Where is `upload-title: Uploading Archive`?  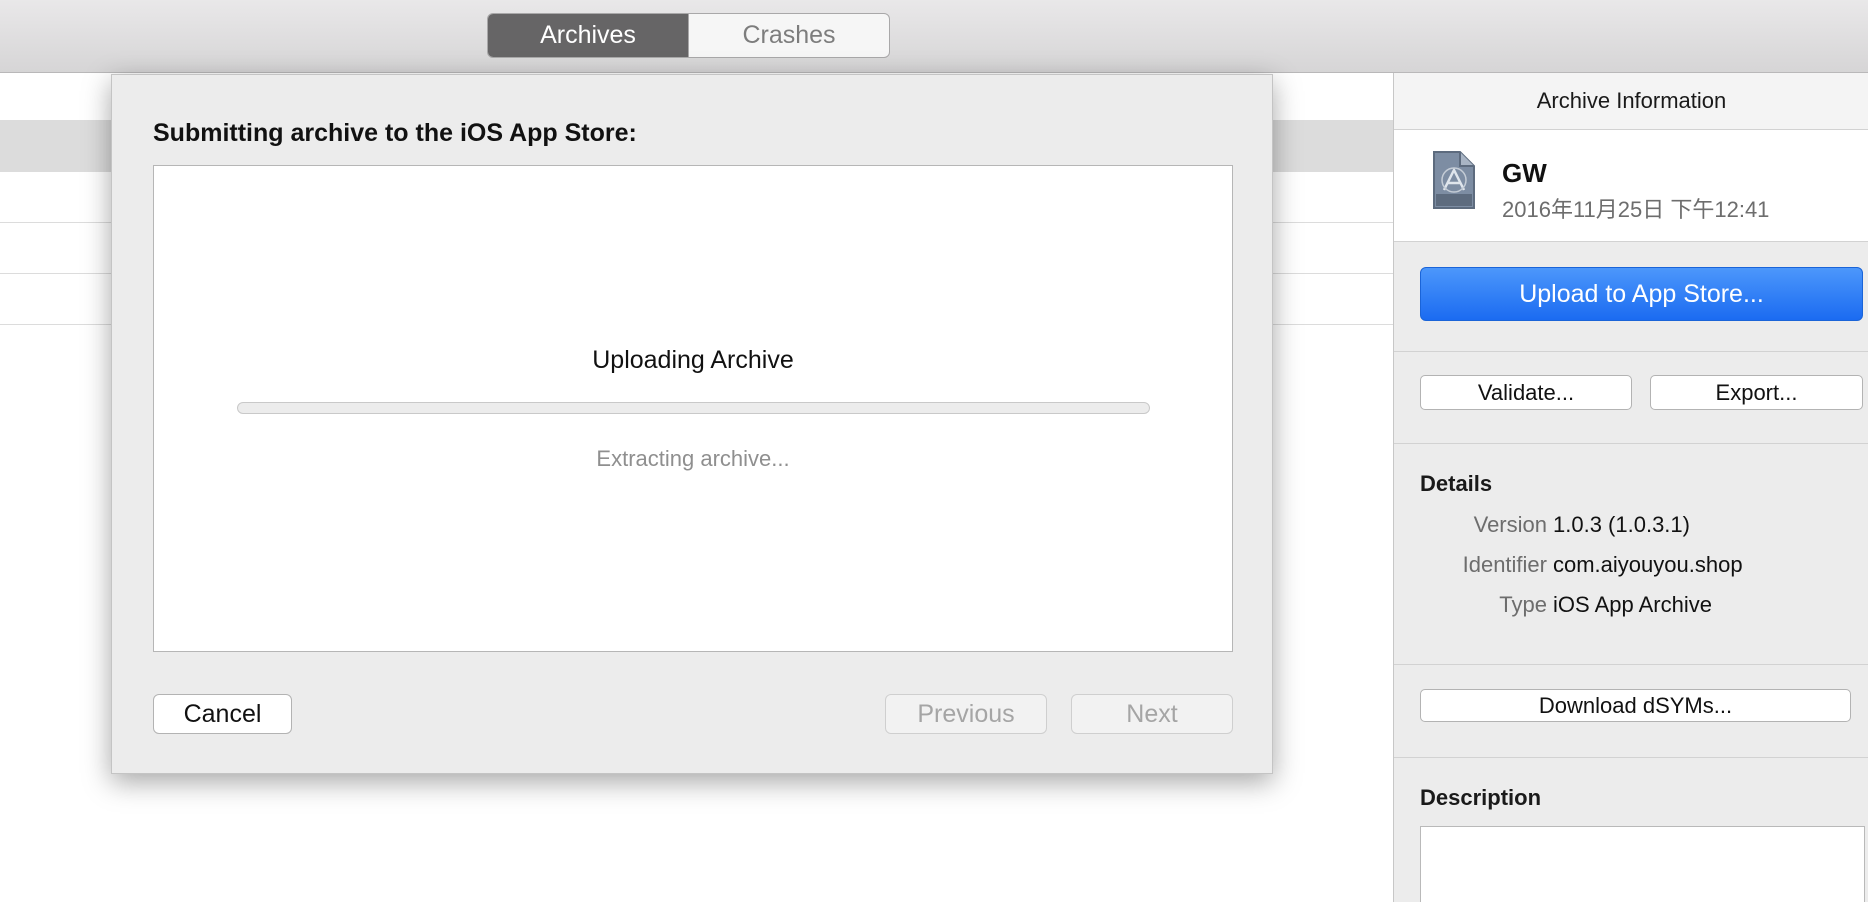 upload-title: Uploading Archive is located at coordinates (693, 360).